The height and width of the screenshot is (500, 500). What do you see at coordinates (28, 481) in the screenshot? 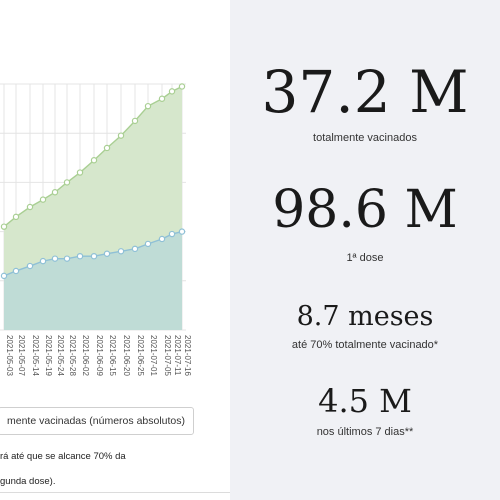
I see `footnote-line-2: gunda dose).` at bounding box center [28, 481].